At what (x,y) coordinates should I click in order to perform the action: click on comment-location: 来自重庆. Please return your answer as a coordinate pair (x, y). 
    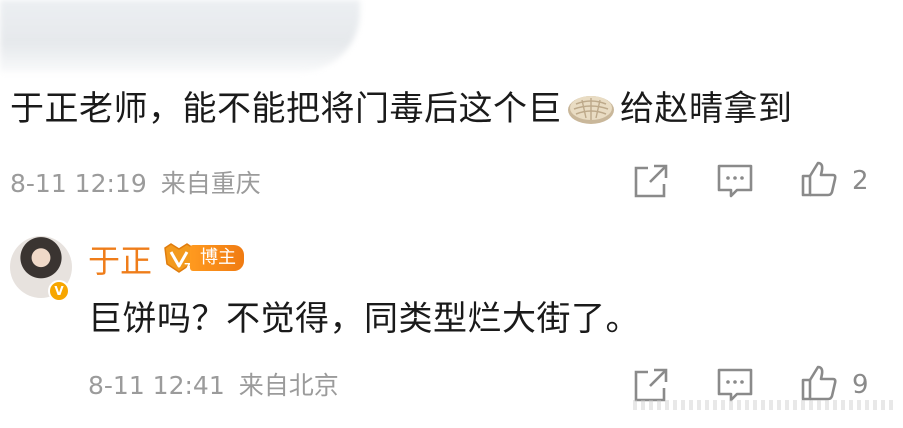
    Looking at the image, I should click on (210, 183).